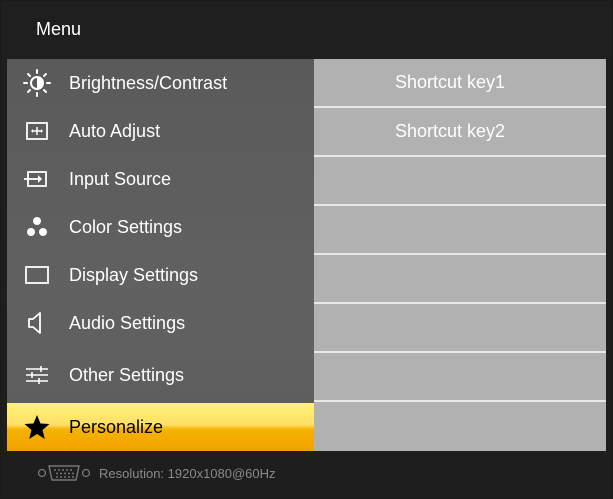 The width and height of the screenshot is (613, 499). I want to click on menu-item-label: Input Source, so click(120, 178).